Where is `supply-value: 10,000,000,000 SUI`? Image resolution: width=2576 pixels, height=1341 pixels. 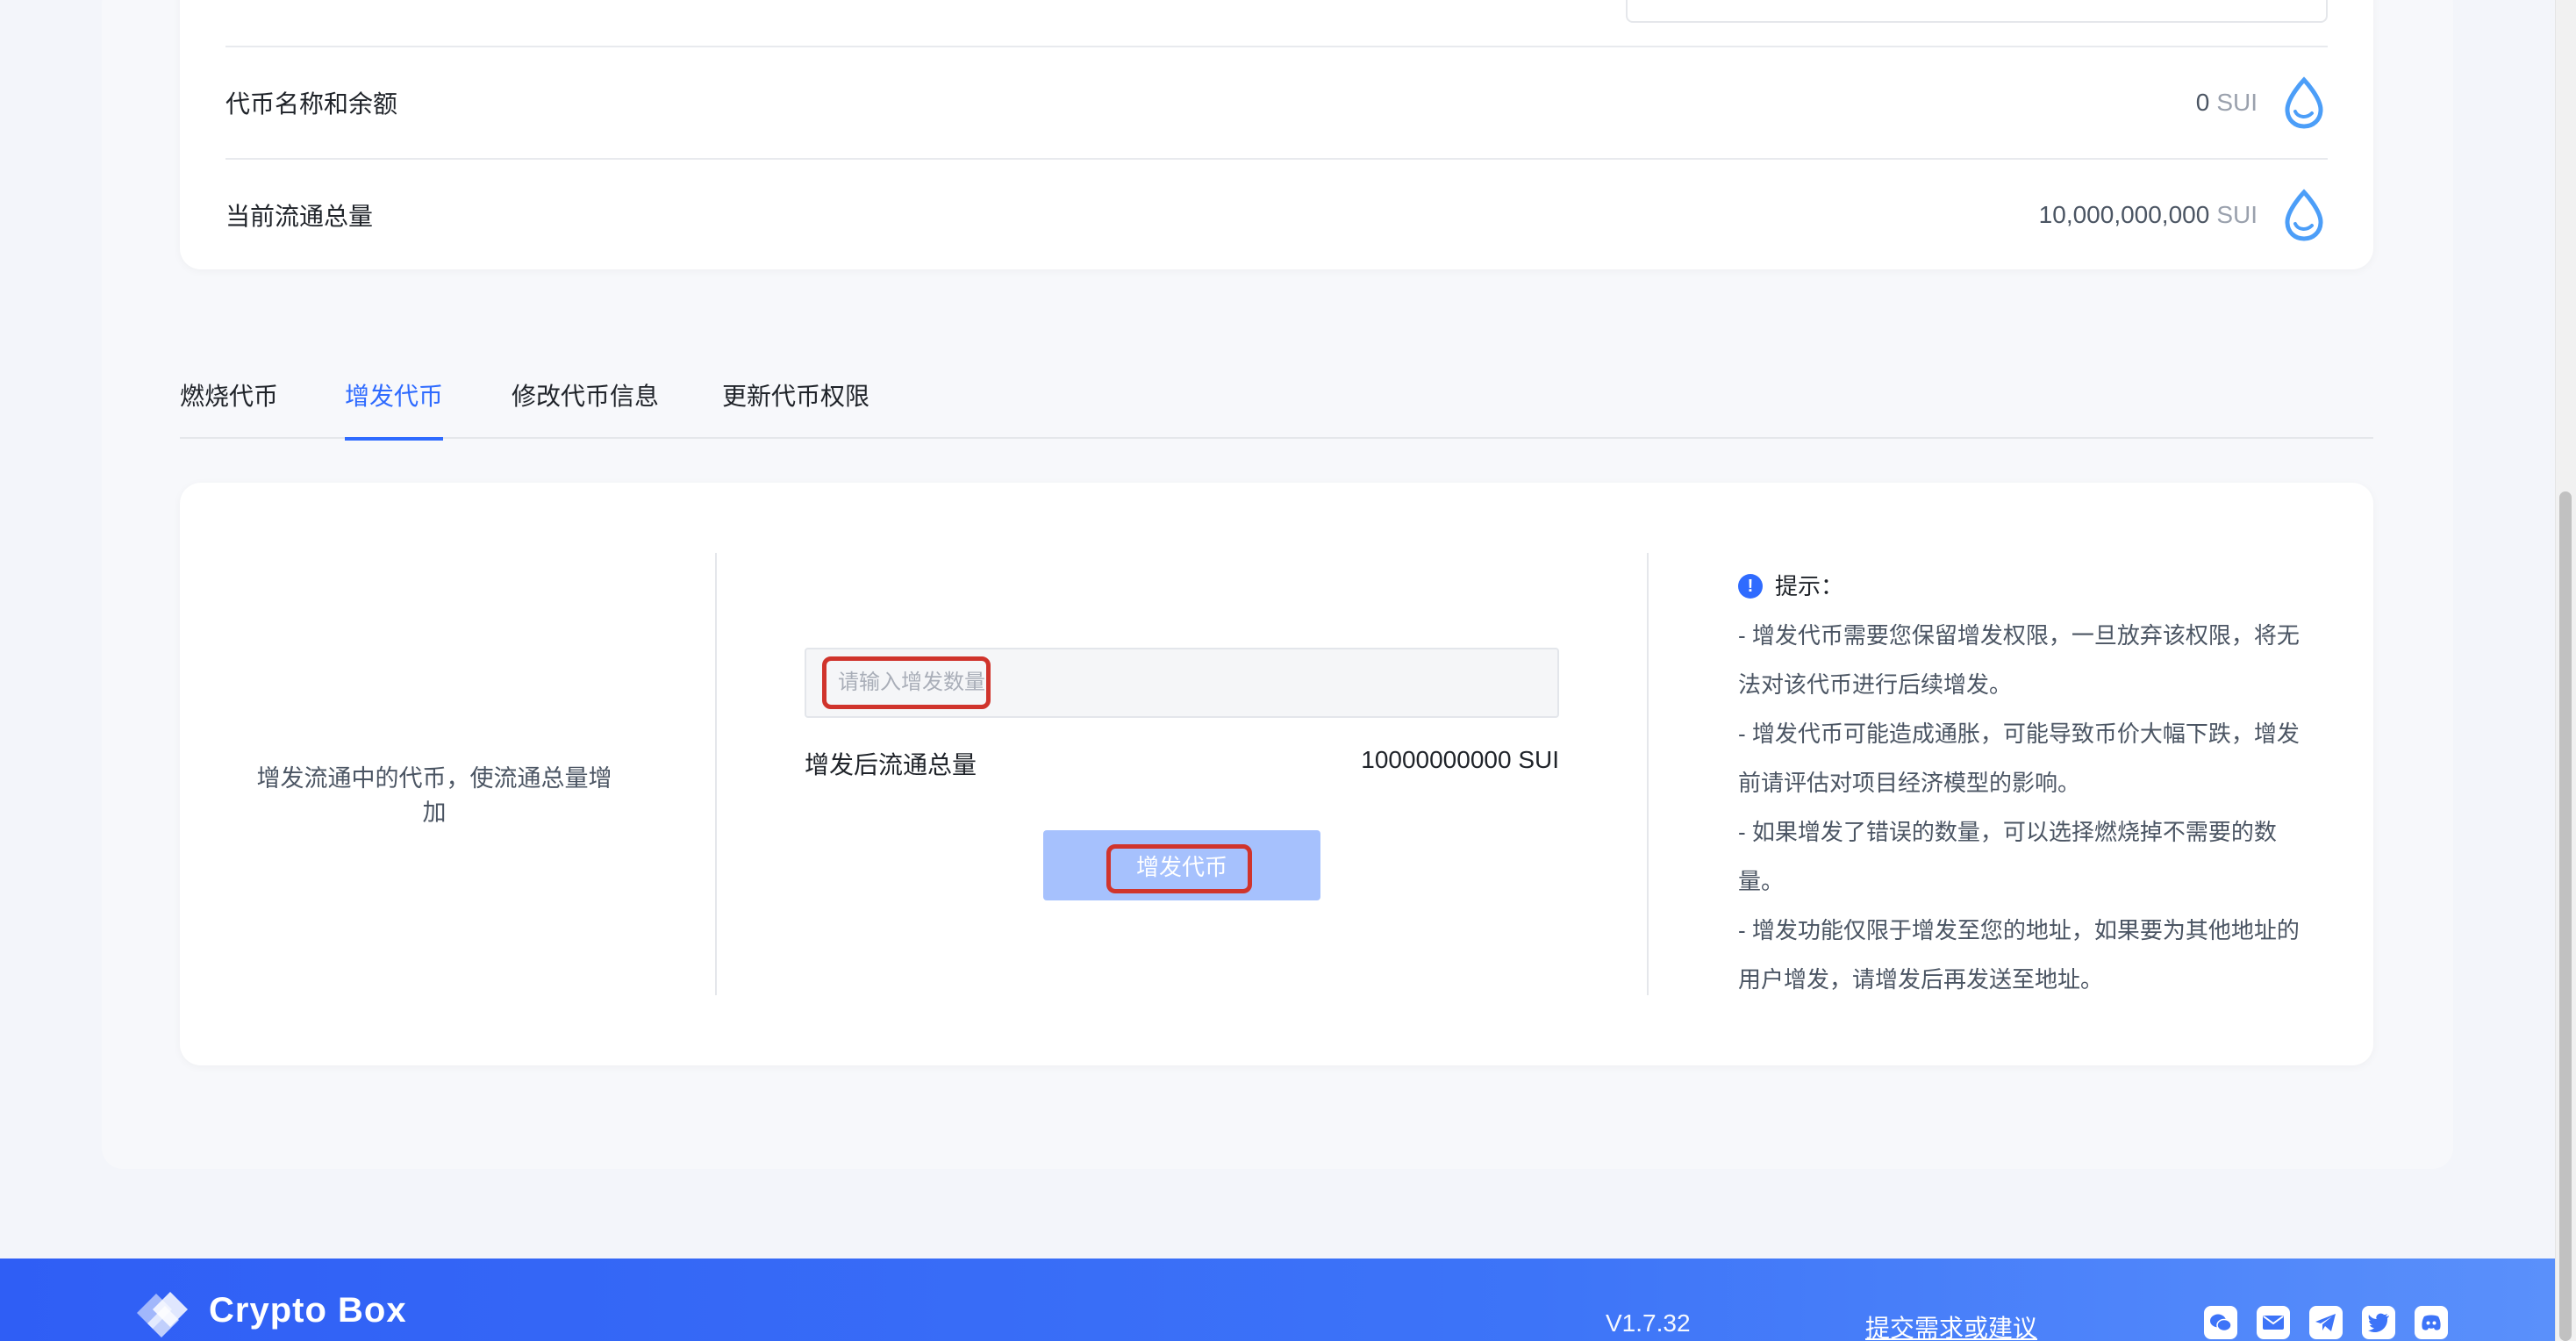
supply-value: 10,000,000,000 SUI is located at coordinates (2183, 215).